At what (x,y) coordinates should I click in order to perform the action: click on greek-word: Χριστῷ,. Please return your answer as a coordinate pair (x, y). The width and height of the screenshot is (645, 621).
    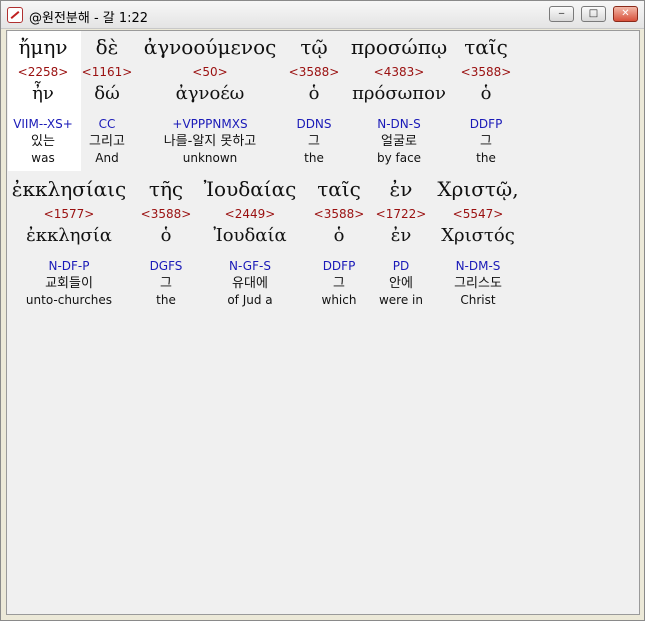
    Looking at the image, I should click on (478, 189).